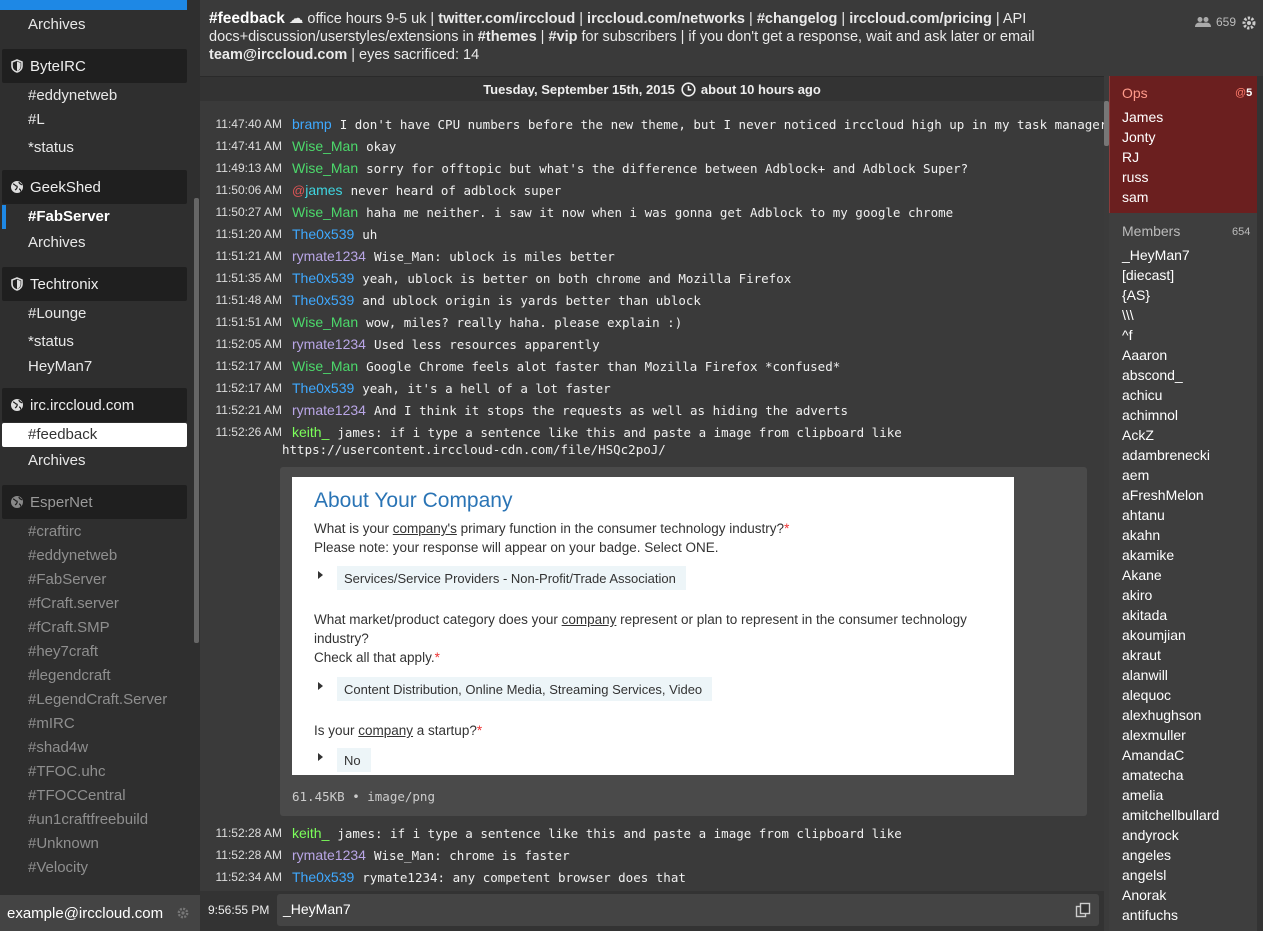  Describe the element at coordinates (94, 868) in the screenshot. I see `sidebar-item-velocity: #Velocity` at that location.